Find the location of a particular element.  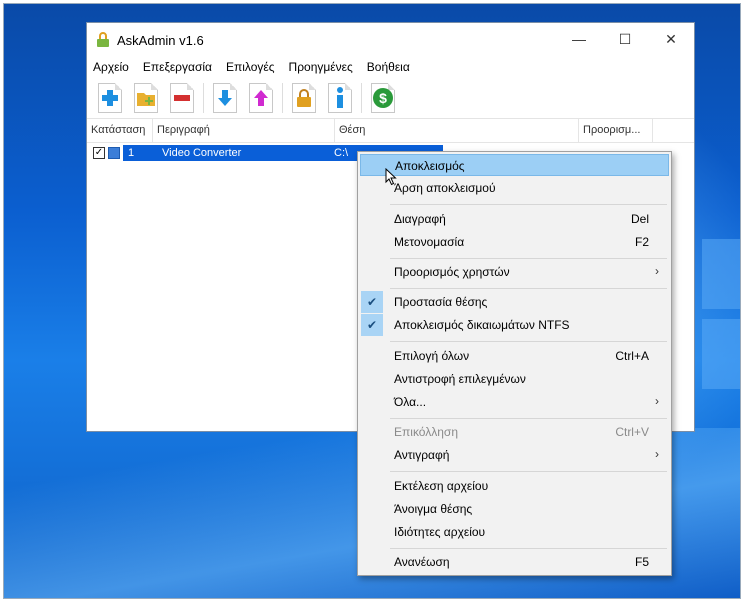

menu-item-refresh: Ανανέωση F5 is located at coordinates (514, 562).